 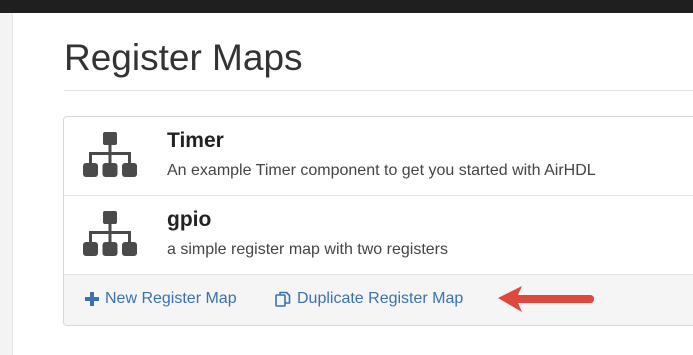 What do you see at coordinates (378, 90) in the screenshot?
I see `title-divider` at bounding box center [378, 90].